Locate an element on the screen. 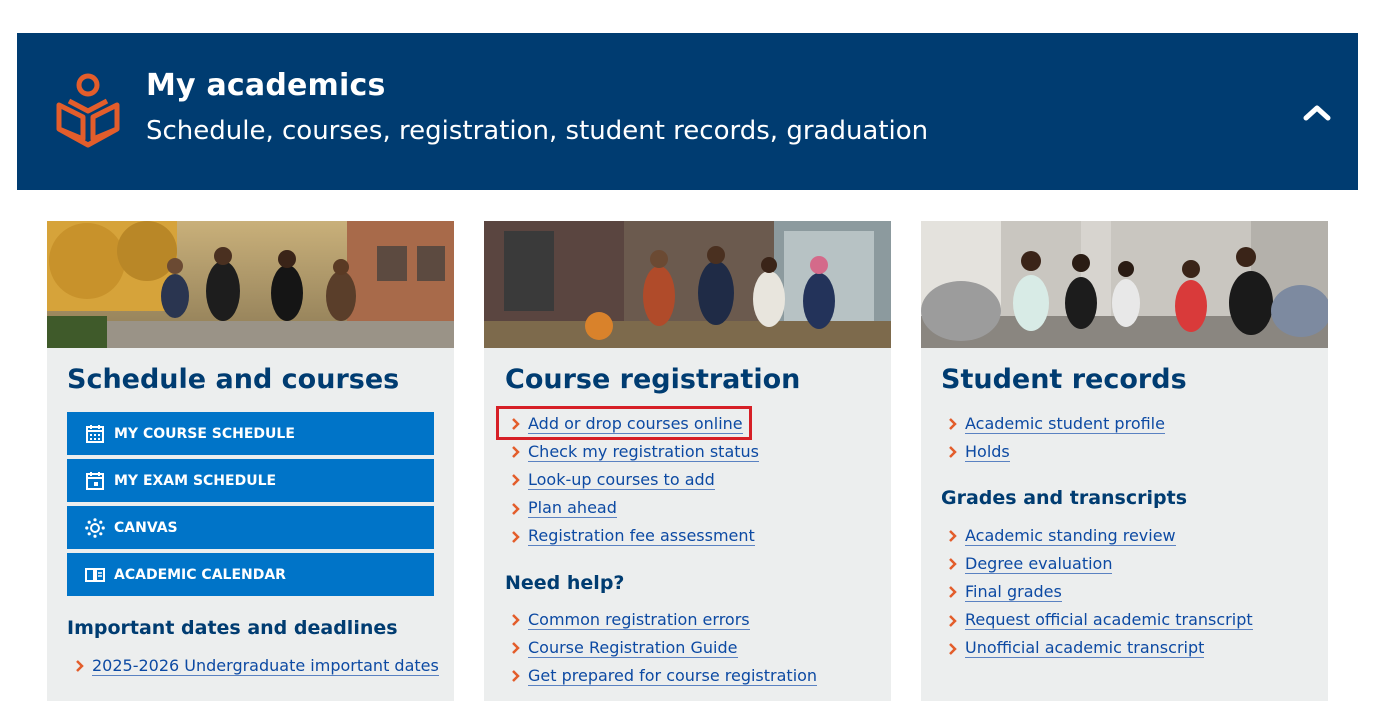 The width and height of the screenshot is (1376, 701). students-walking-photo is located at coordinates (250, 284).